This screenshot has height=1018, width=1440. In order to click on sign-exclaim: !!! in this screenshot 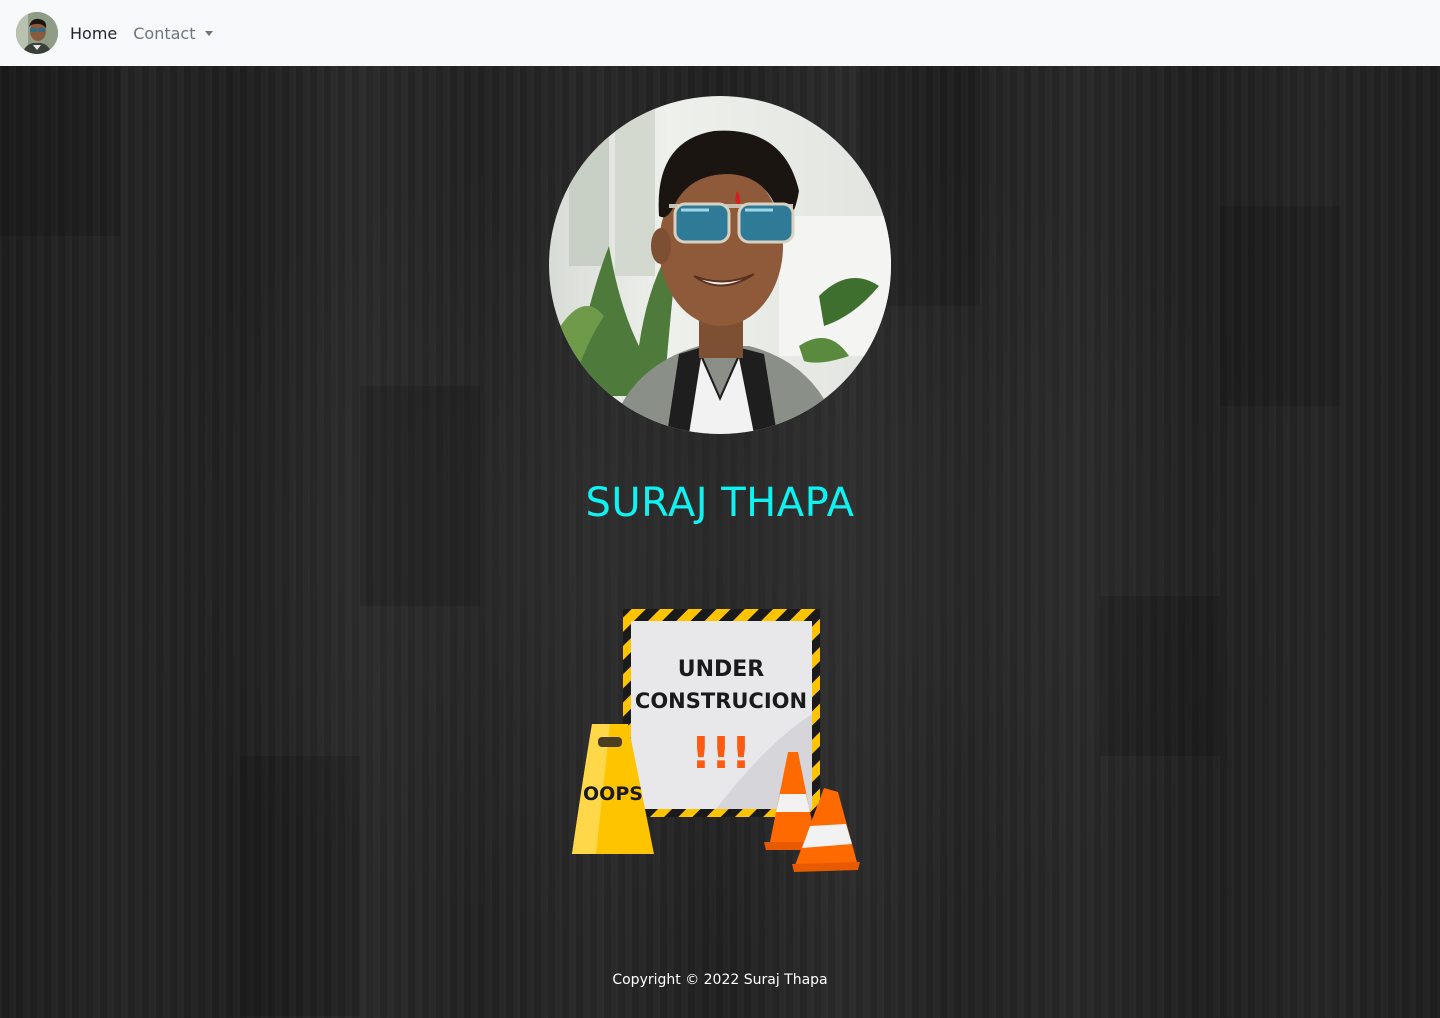, I will do `click(721, 753)`.